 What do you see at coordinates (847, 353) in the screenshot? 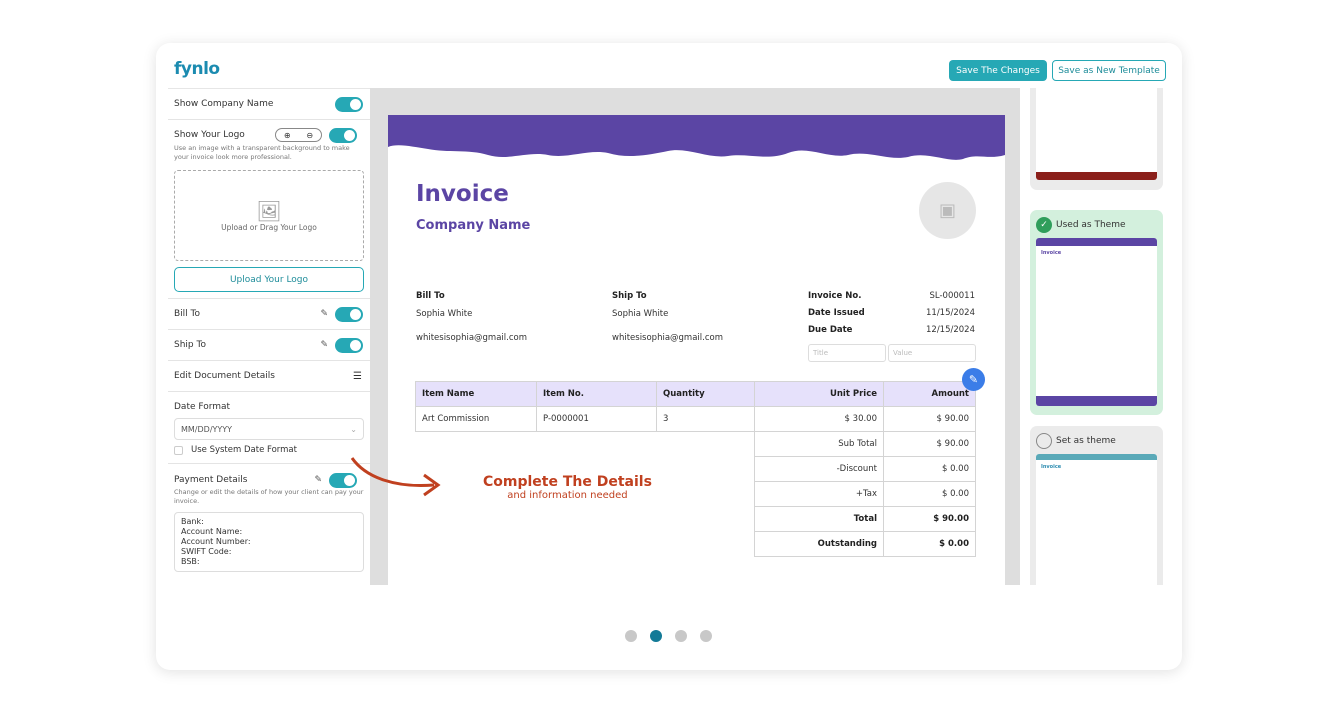
I see `custom-title-input: Title` at bounding box center [847, 353].